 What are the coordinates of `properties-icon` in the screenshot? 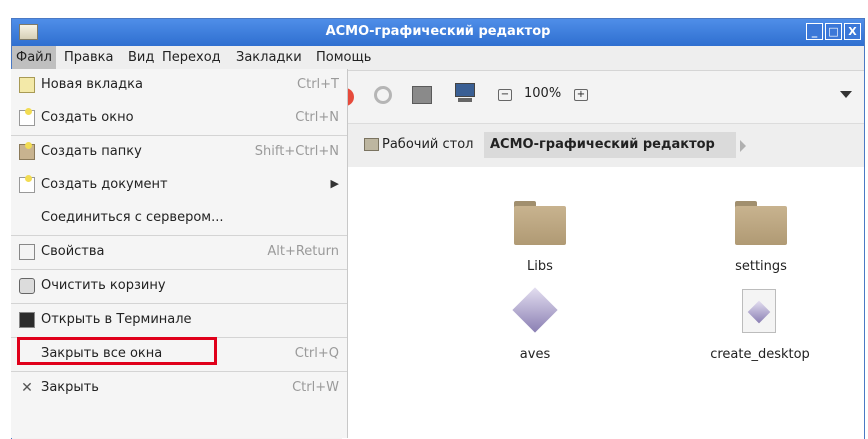 It's located at (27, 252).